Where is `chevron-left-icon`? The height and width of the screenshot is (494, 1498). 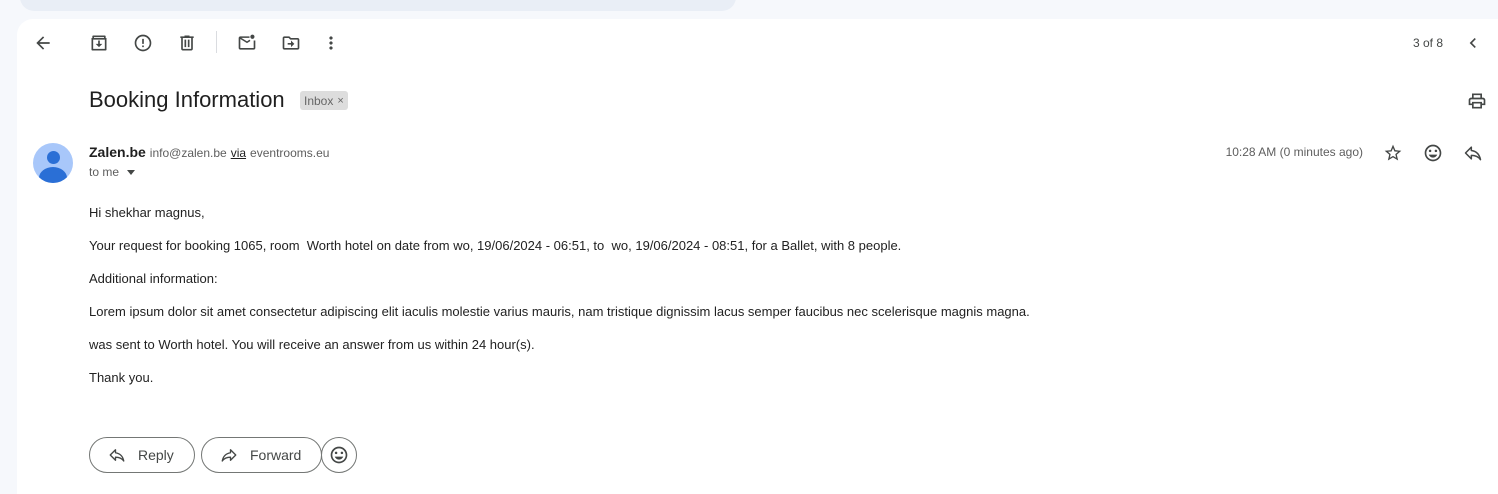
chevron-left-icon is located at coordinates (1472, 43).